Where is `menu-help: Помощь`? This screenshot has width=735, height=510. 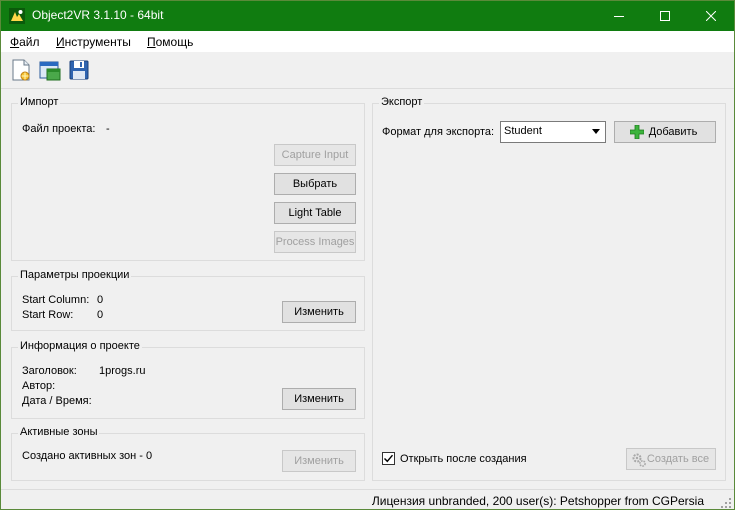 menu-help: Помощь is located at coordinates (170, 42).